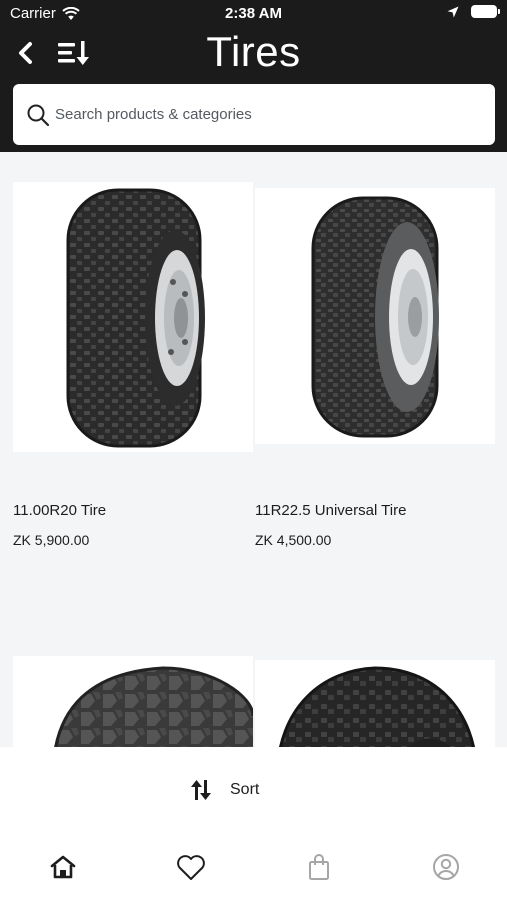 This screenshot has width=507, height=900. I want to click on status-right-group, so click(473, 11).